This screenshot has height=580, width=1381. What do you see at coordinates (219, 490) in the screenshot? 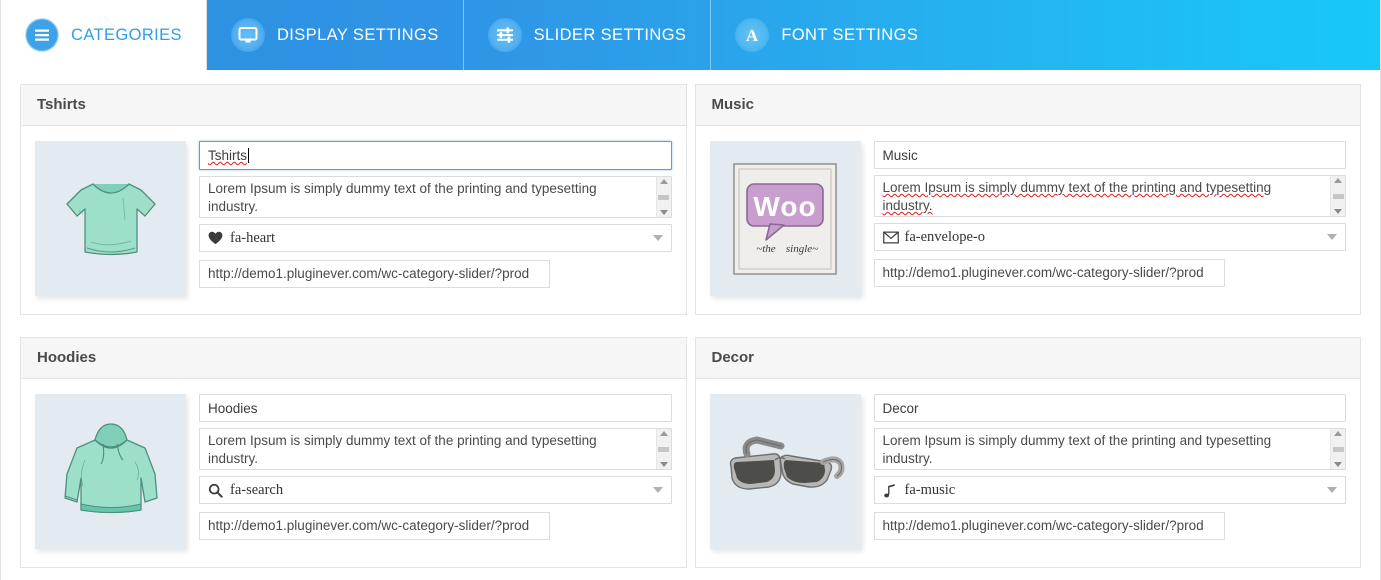
I see `search-icon` at bounding box center [219, 490].